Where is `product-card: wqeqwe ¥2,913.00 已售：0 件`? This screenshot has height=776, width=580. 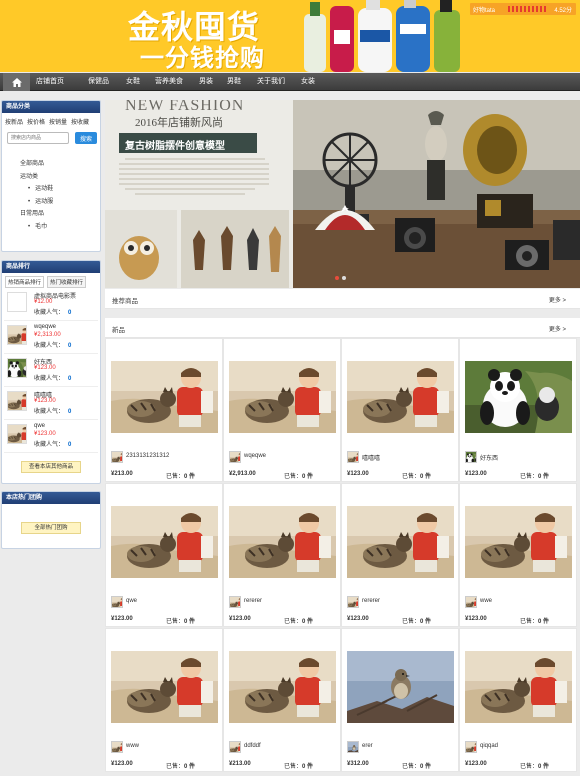
product-card: wqeqwe ¥2,913.00 已售：0 件 is located at coordinates (282, 410).